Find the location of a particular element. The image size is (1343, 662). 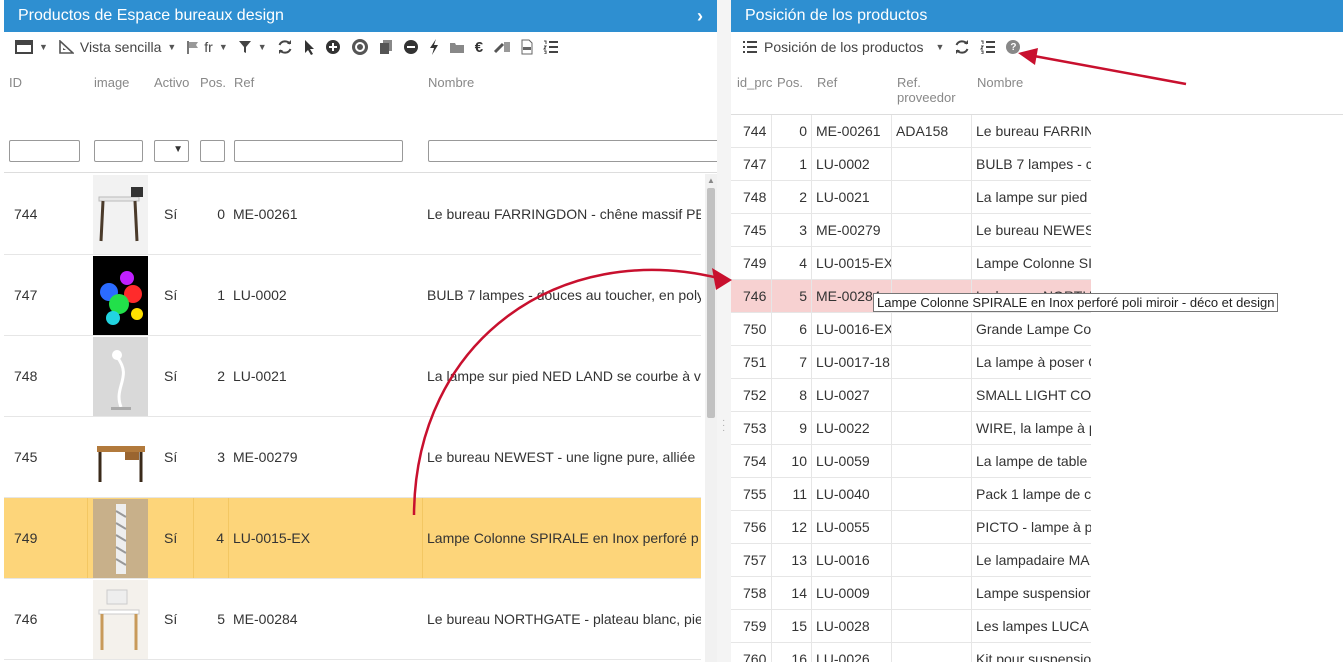

cell-active: Sí is located at coordinates (171, 376).